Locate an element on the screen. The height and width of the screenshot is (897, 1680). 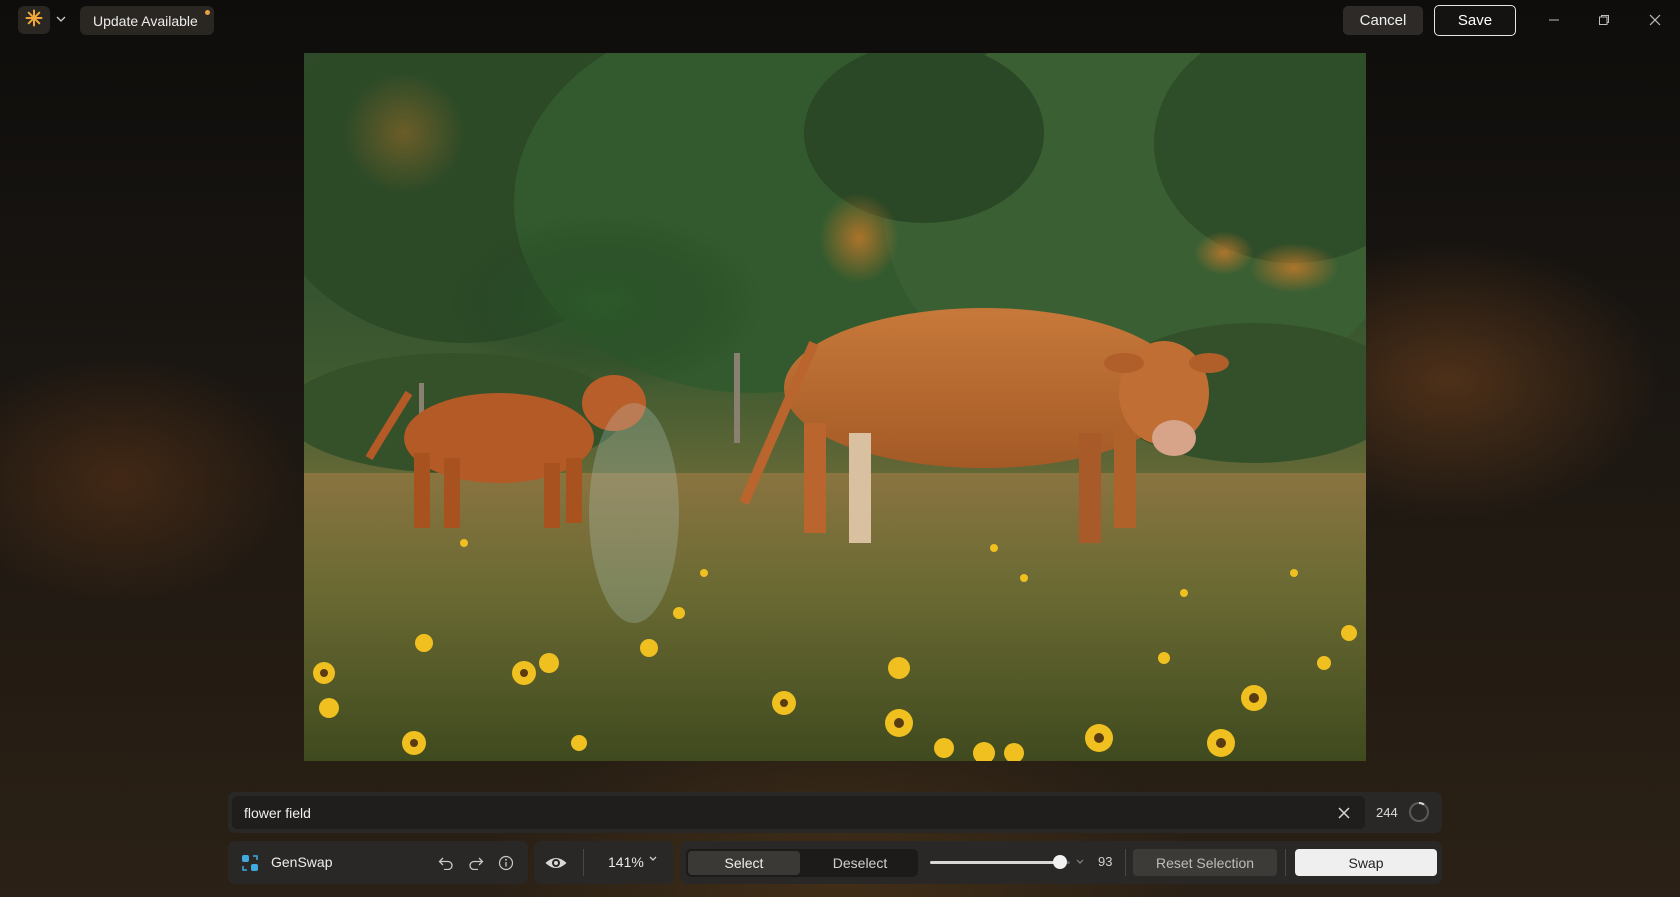
tool-group-selection: Select Deselect 93 Reset Selection Swap is located at coordinates (1061, 862).